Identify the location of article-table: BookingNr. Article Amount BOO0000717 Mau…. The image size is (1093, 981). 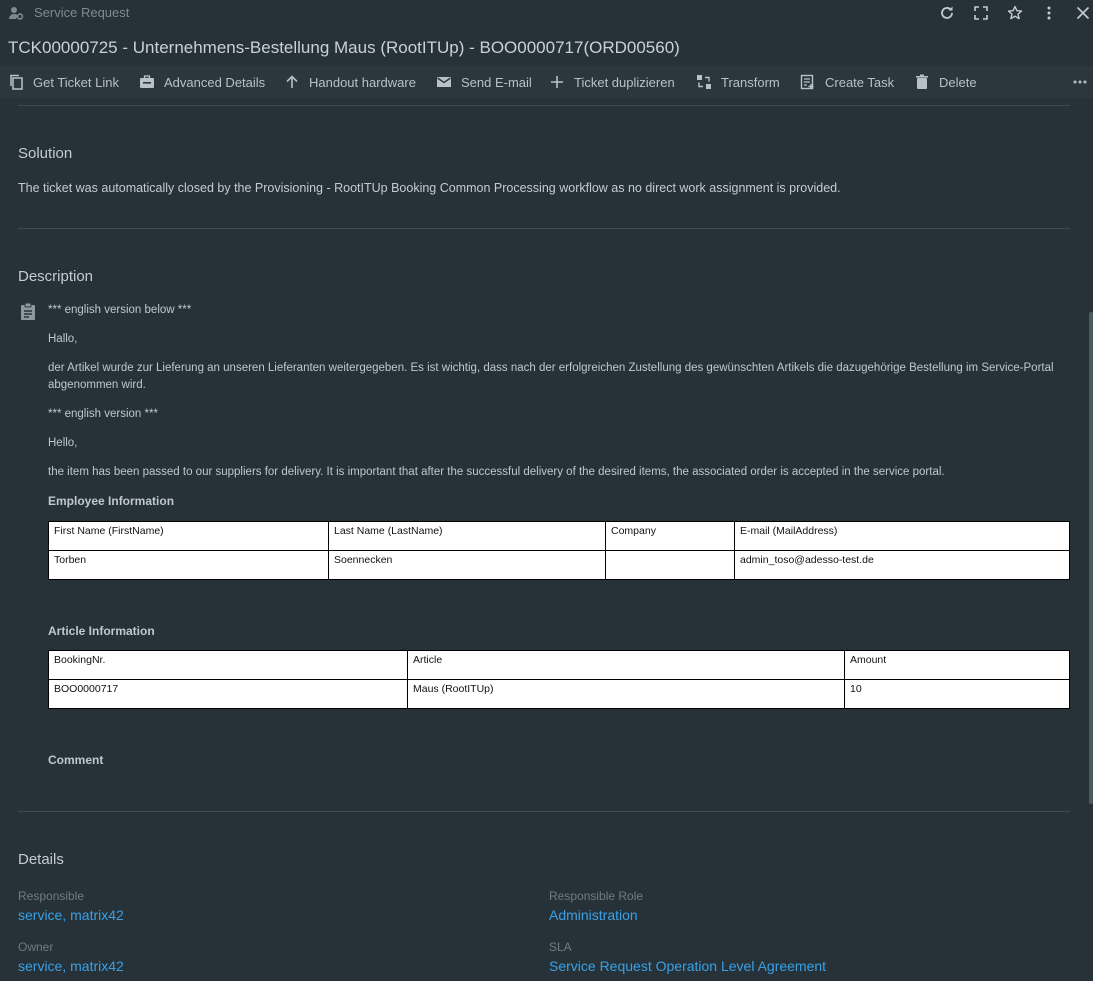
(559, 679).